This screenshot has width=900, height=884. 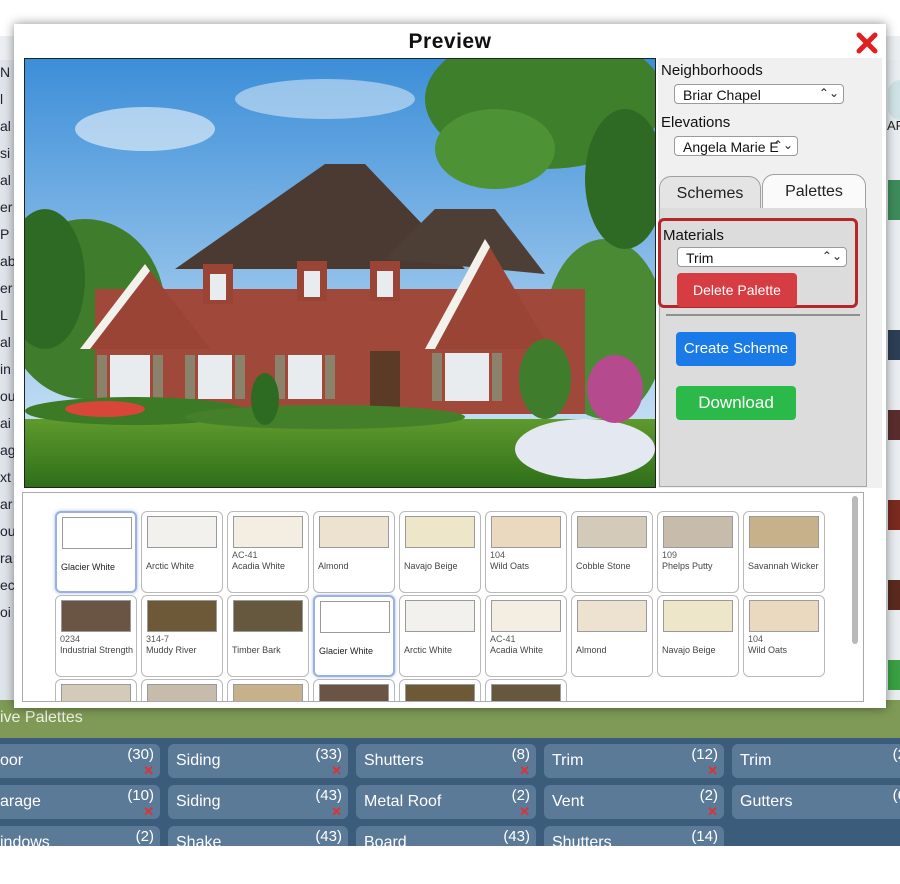 What do you see at coordinates (171, 650) in the screenshot?
I see `swatch-name: Muddy River` at bounding box center [171, 650].